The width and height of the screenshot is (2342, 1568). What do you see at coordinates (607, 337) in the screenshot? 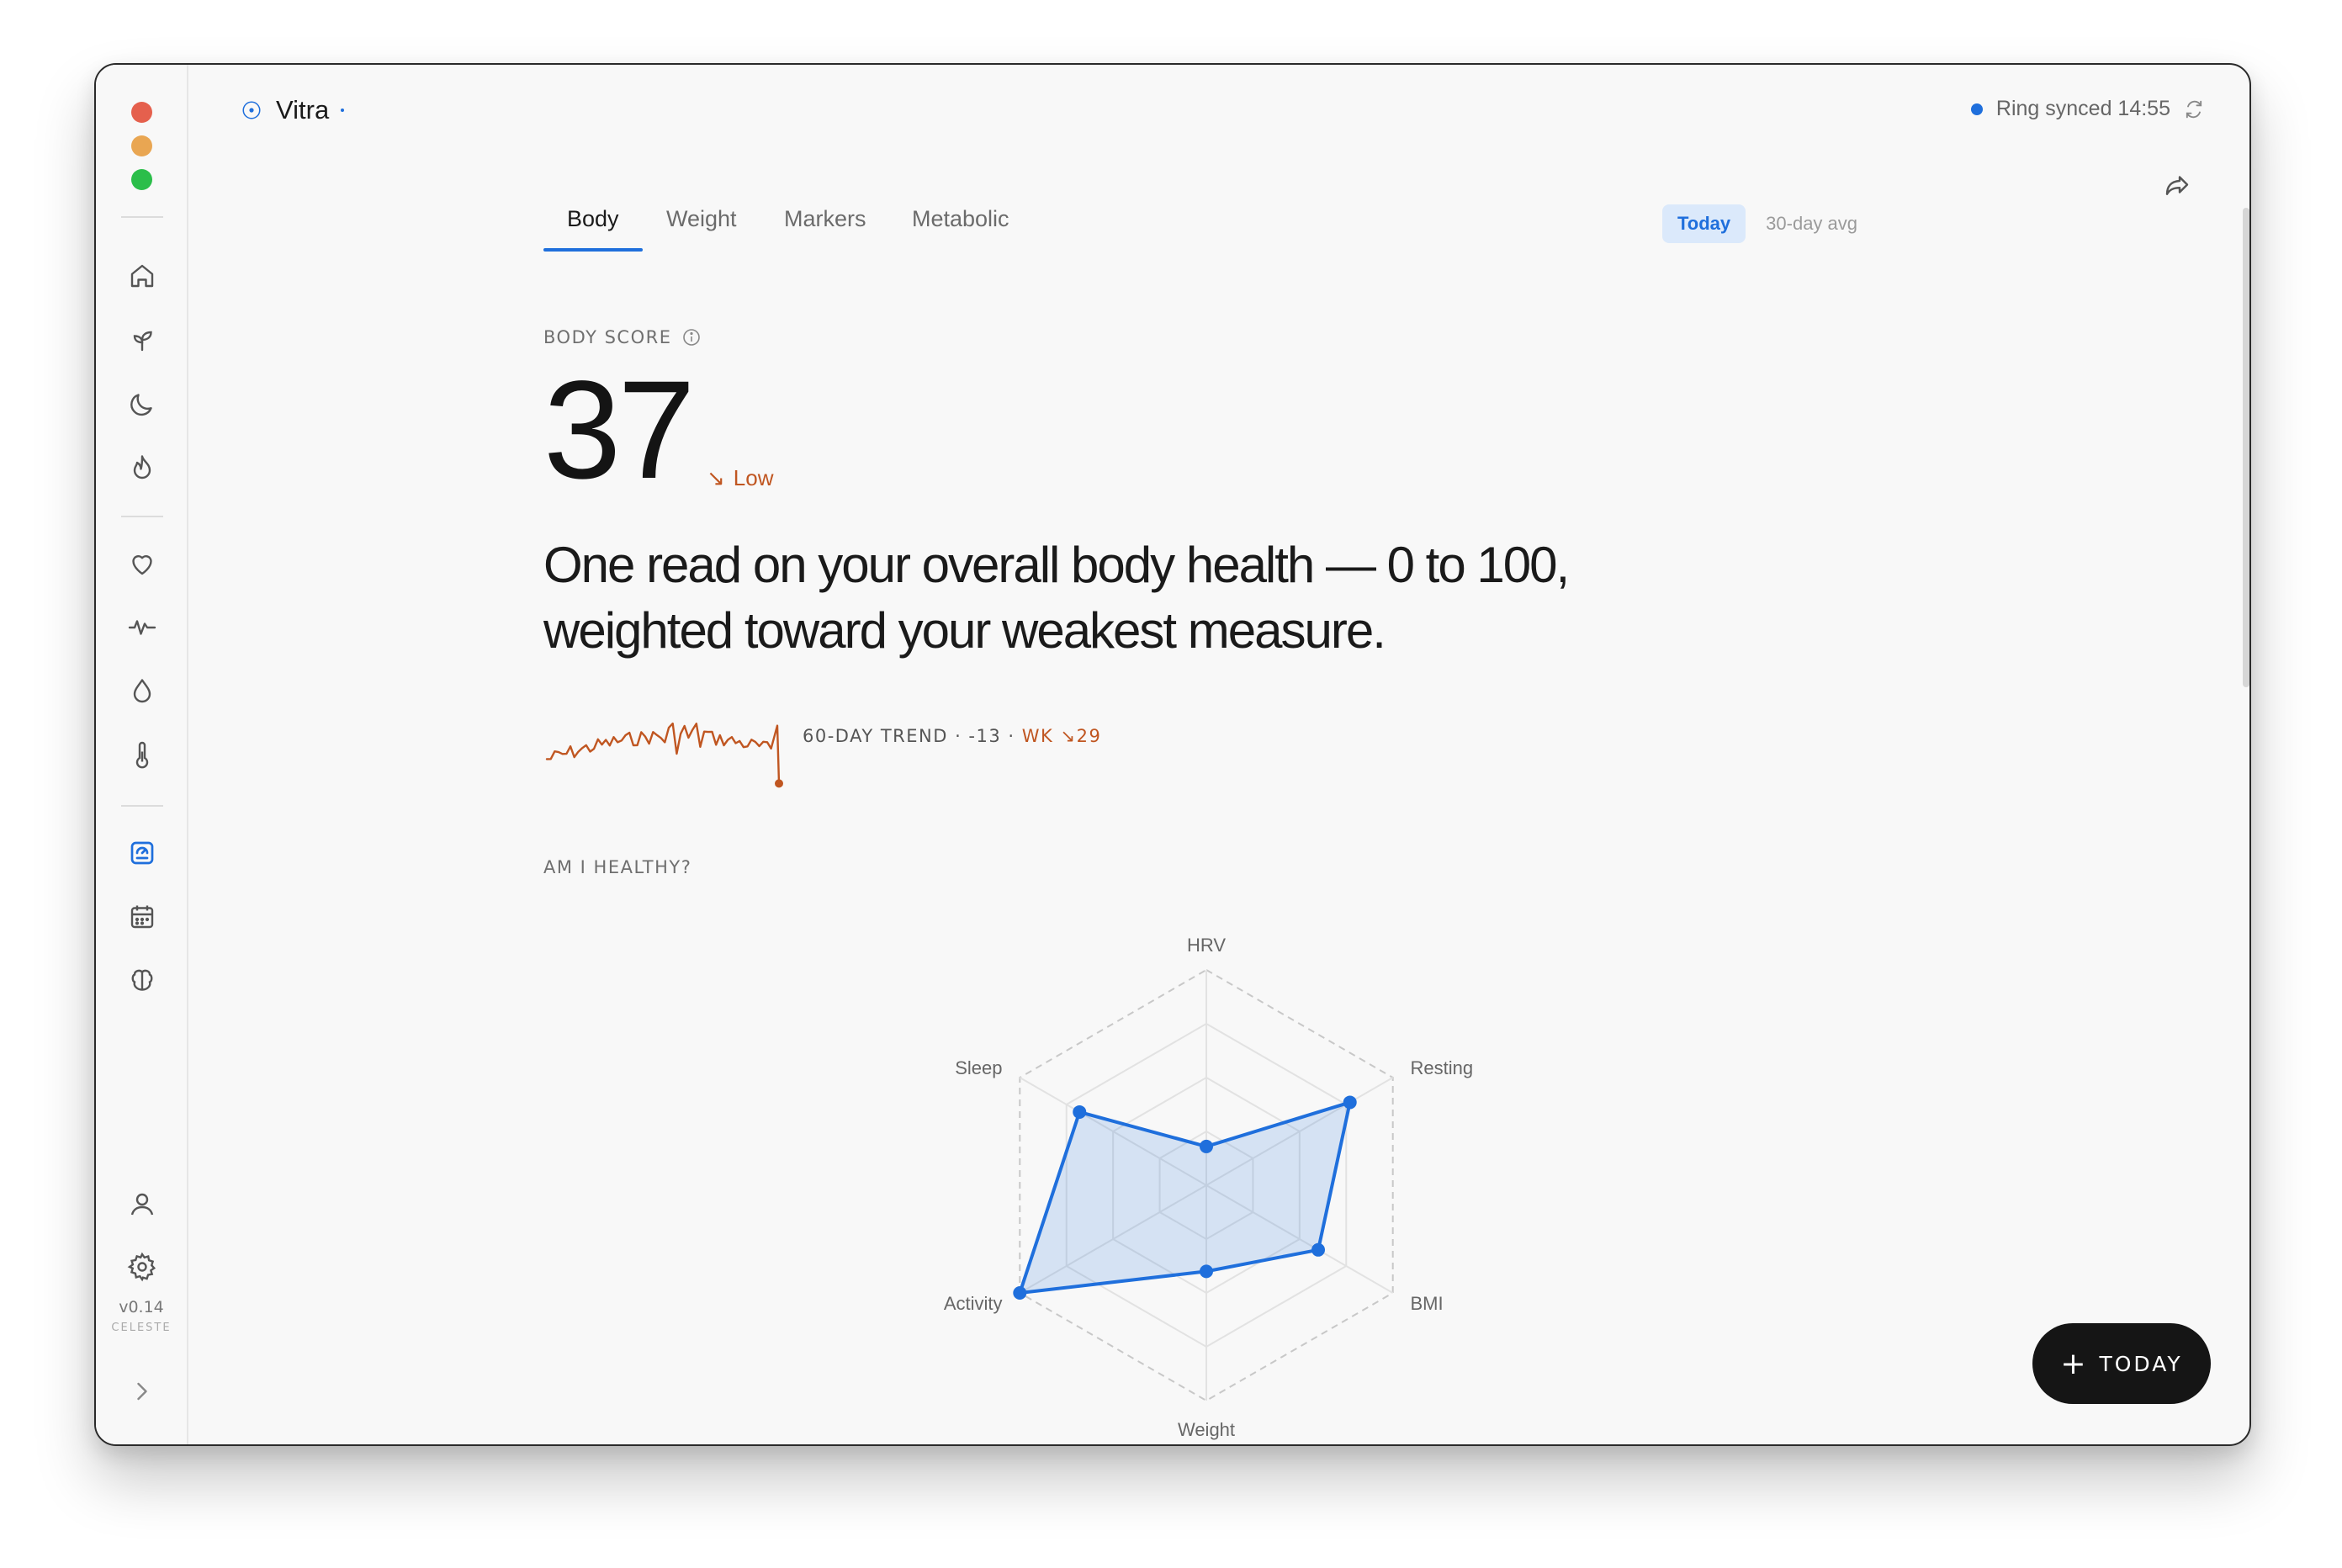
I see `body-score-label: BODY SCORE` at bounding box center [607, 337].